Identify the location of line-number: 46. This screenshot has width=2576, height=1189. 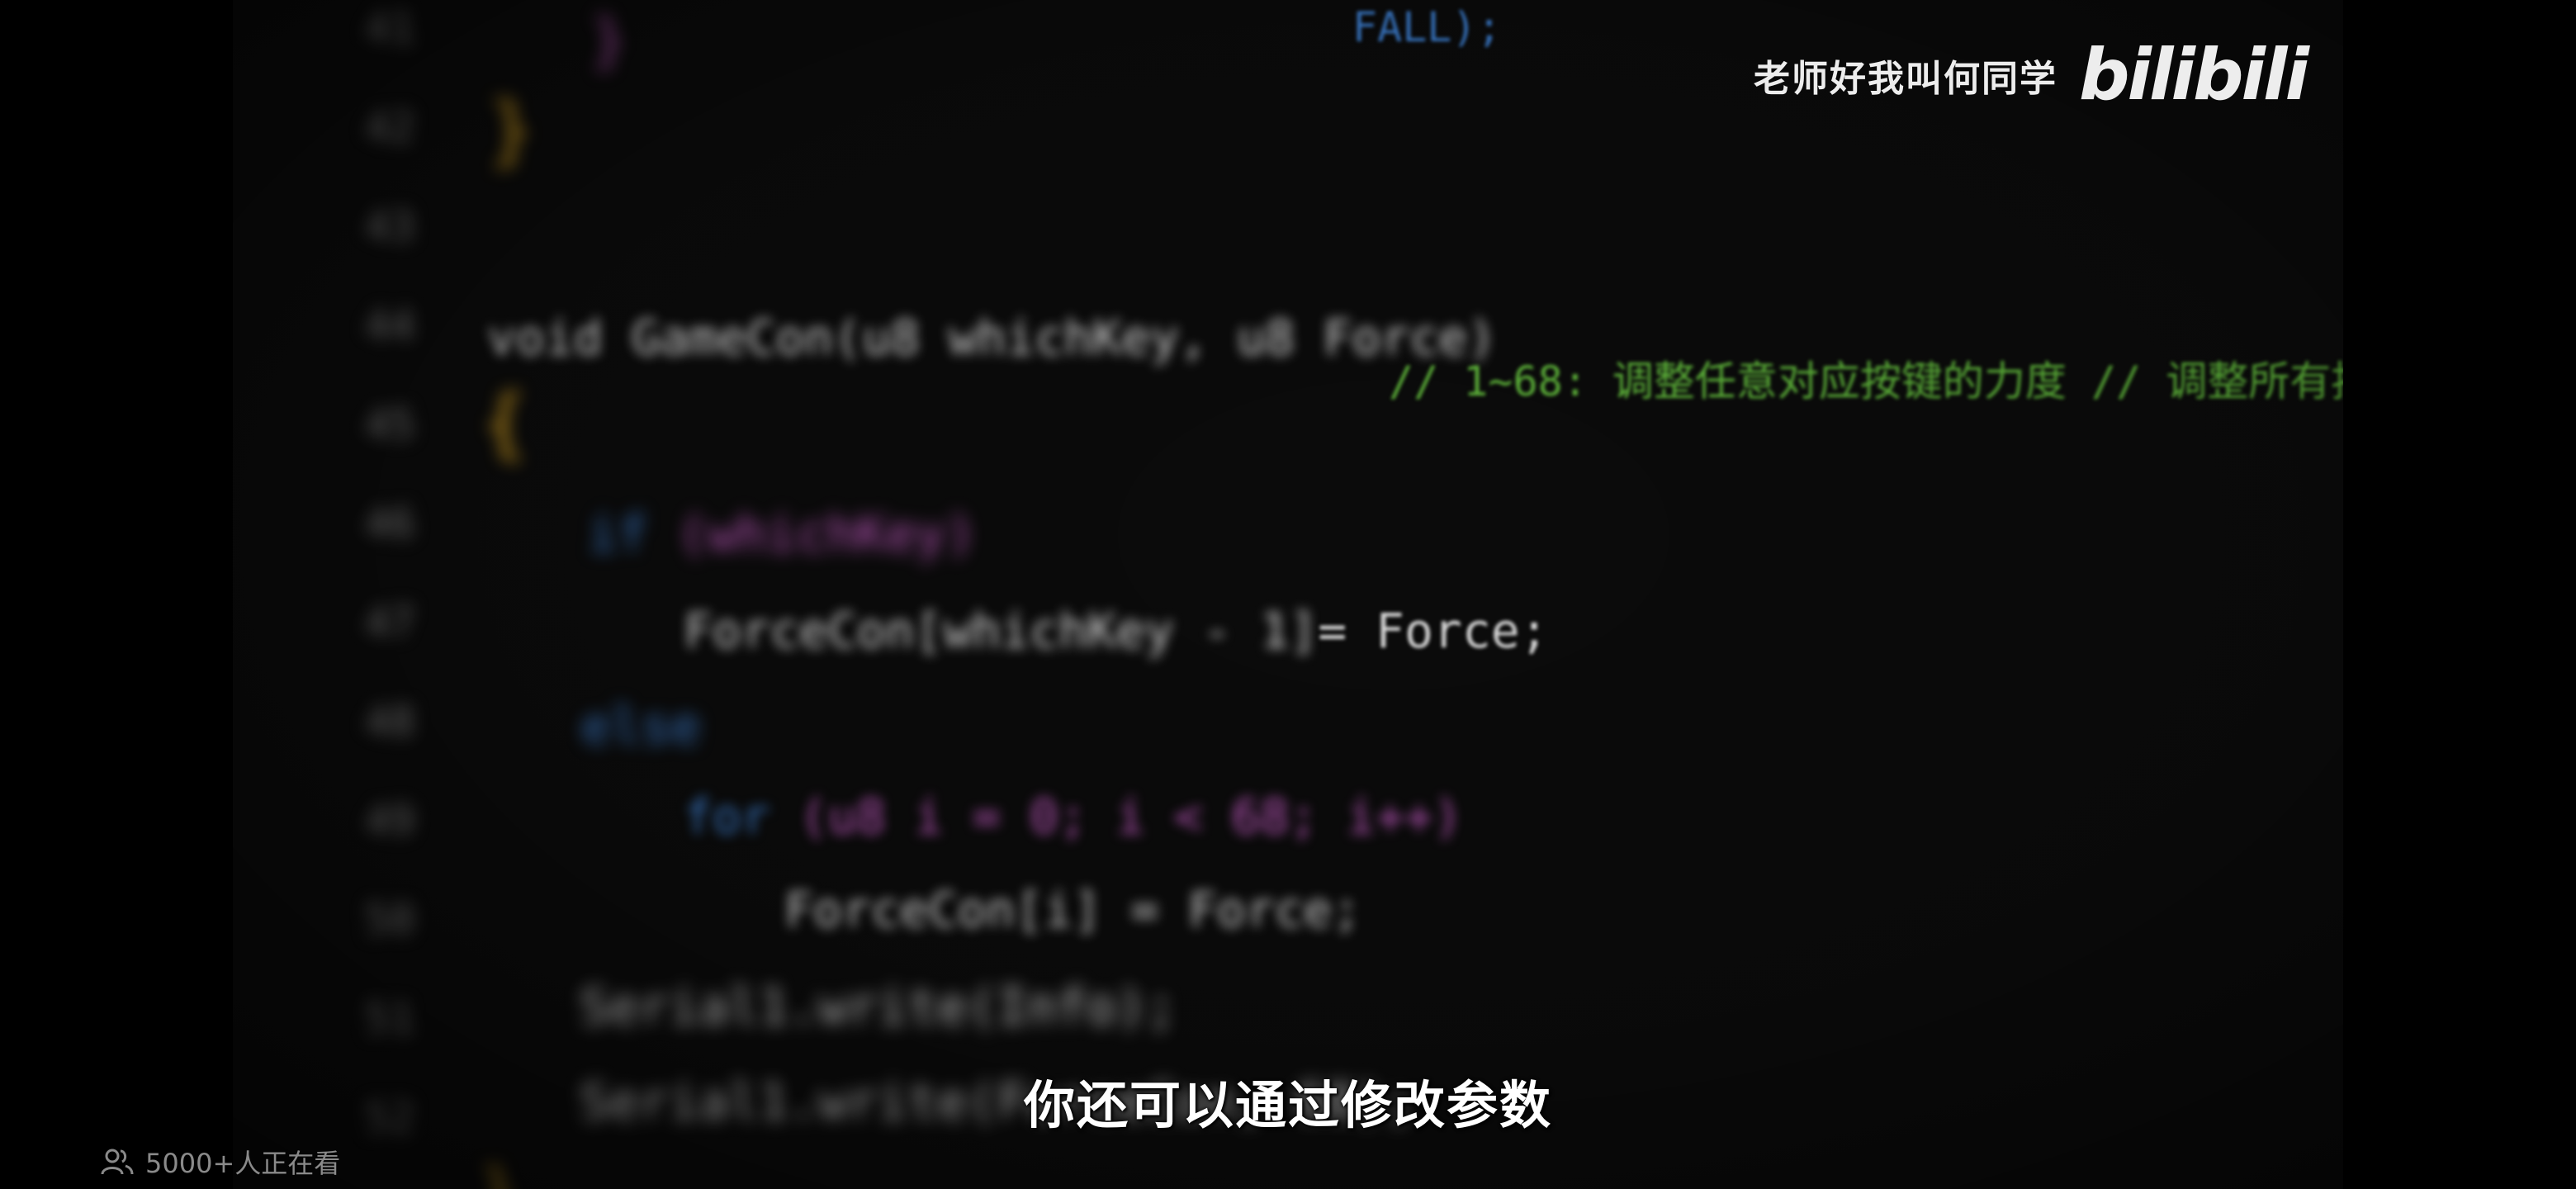
(389, 523).